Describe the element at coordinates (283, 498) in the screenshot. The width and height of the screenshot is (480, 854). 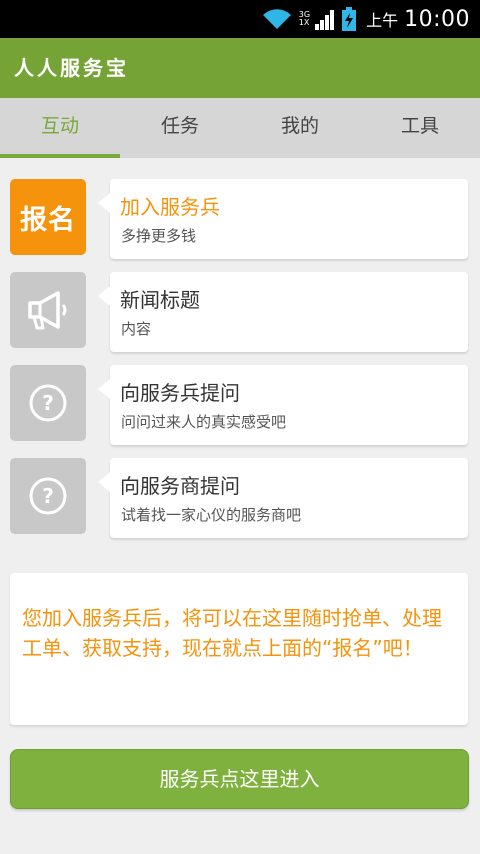
I see `item-bubble: 向服务商提问 试着找一家心仪的服务商吧` at that location.